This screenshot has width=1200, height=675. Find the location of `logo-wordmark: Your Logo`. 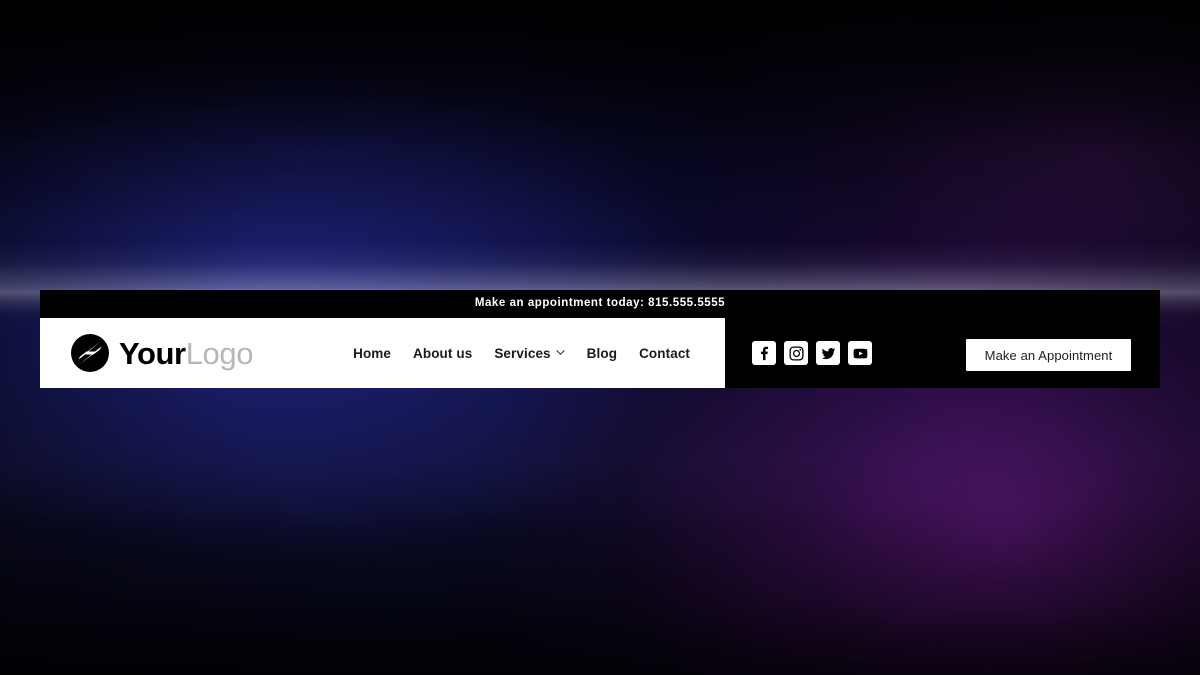

logo-wordmark: Your Logo is located at coordinates (186, 353).